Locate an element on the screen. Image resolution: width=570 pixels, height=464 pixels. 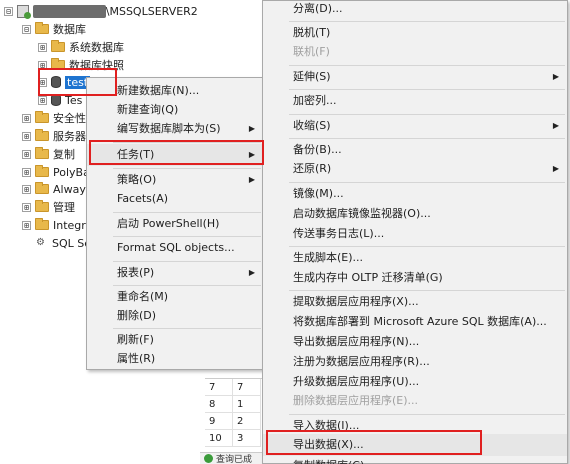
tree-node-server: ⊟ ■■■■■■■ \MSSQLSERVER2 is located at coordinates (101, 11).